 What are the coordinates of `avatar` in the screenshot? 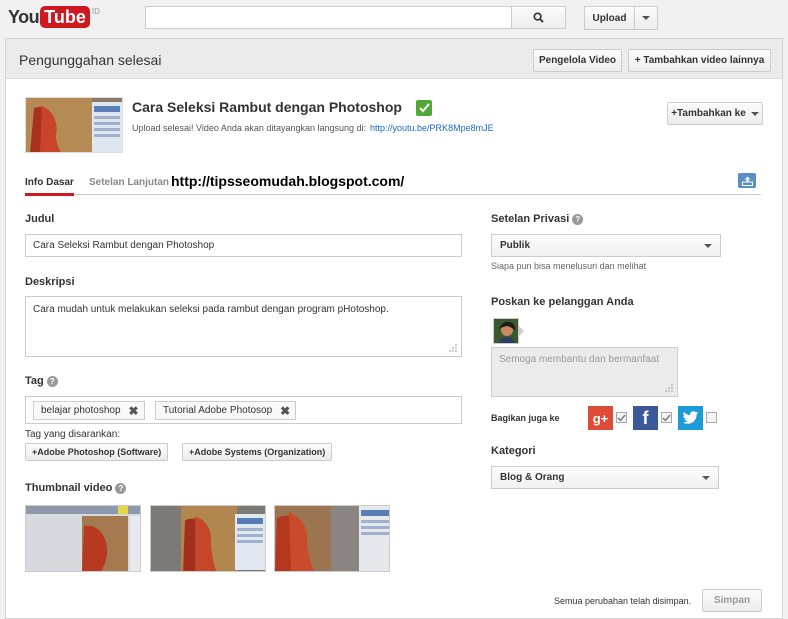 It's located at (506, 331).